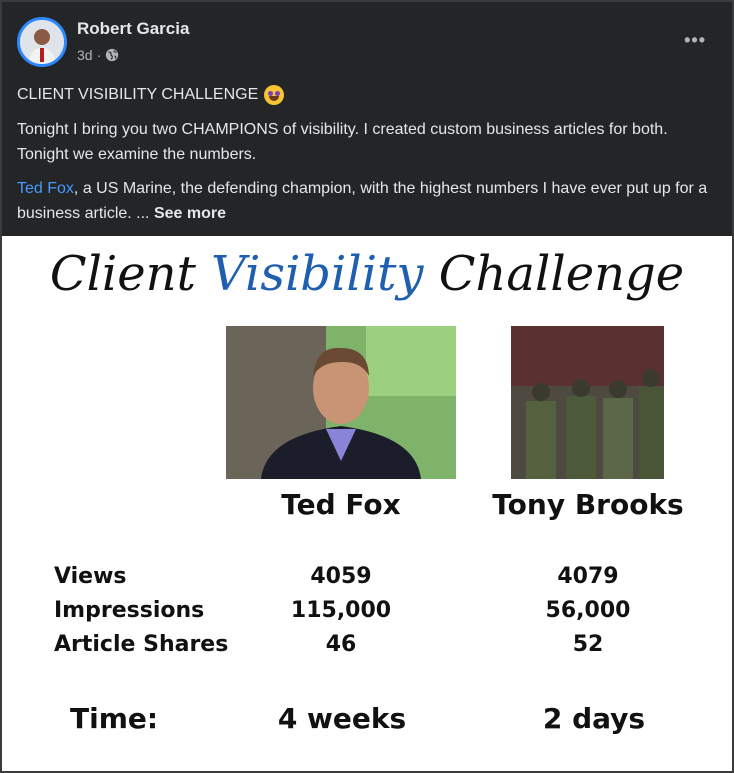 This screenshot has height=773, width=734. Describe the element at coordinates (587, 402) in the screenshot. I see `tony-brooks-photo` at that location.